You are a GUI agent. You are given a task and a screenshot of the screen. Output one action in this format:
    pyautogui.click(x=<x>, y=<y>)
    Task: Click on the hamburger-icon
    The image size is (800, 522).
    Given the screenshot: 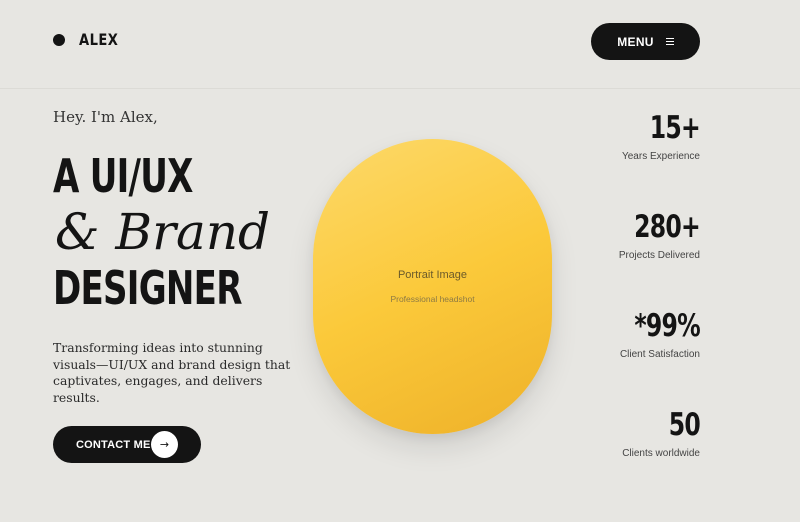 What is the action you would take?
    pyautogui.click(x=669, y=41)
    